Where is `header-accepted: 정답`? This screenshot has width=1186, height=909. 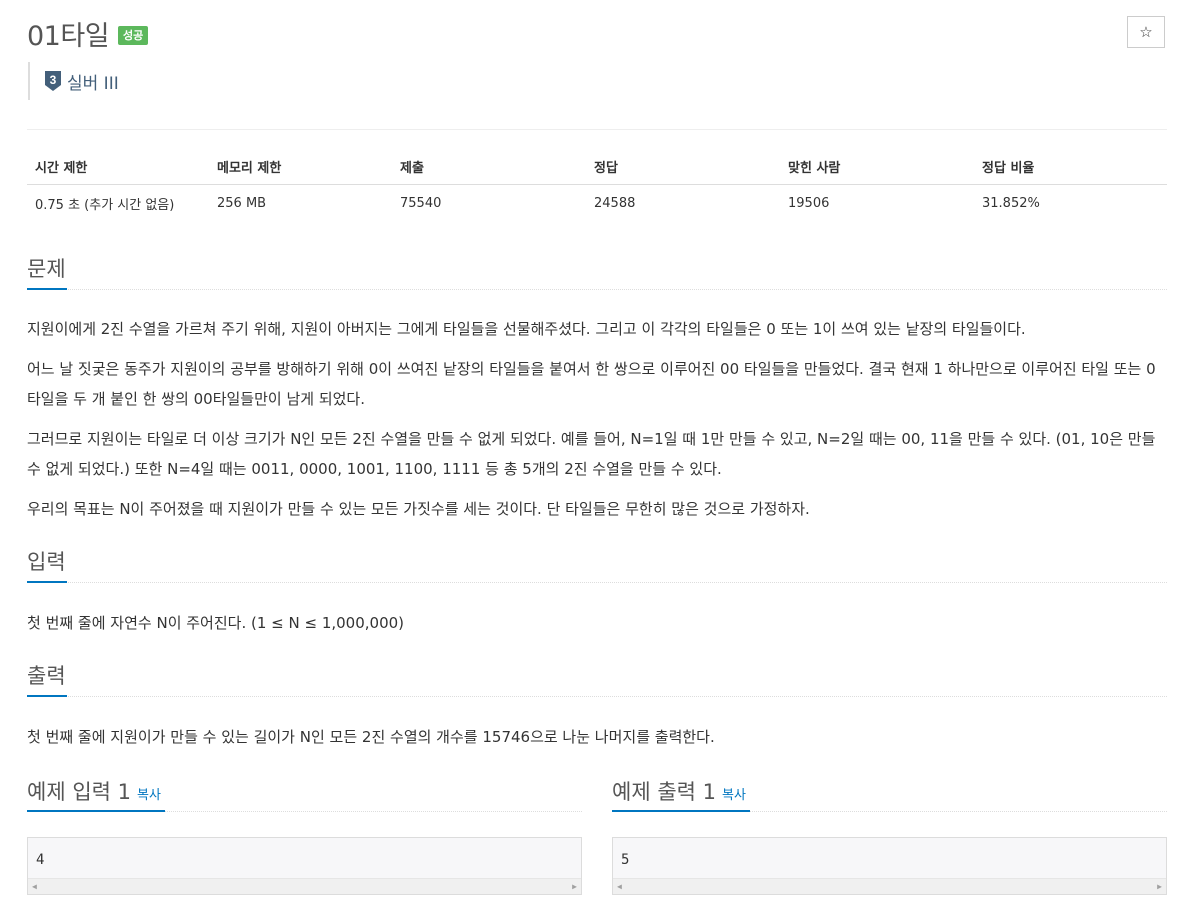 header-accepted: 정답 is located at coordinates (683, 166).